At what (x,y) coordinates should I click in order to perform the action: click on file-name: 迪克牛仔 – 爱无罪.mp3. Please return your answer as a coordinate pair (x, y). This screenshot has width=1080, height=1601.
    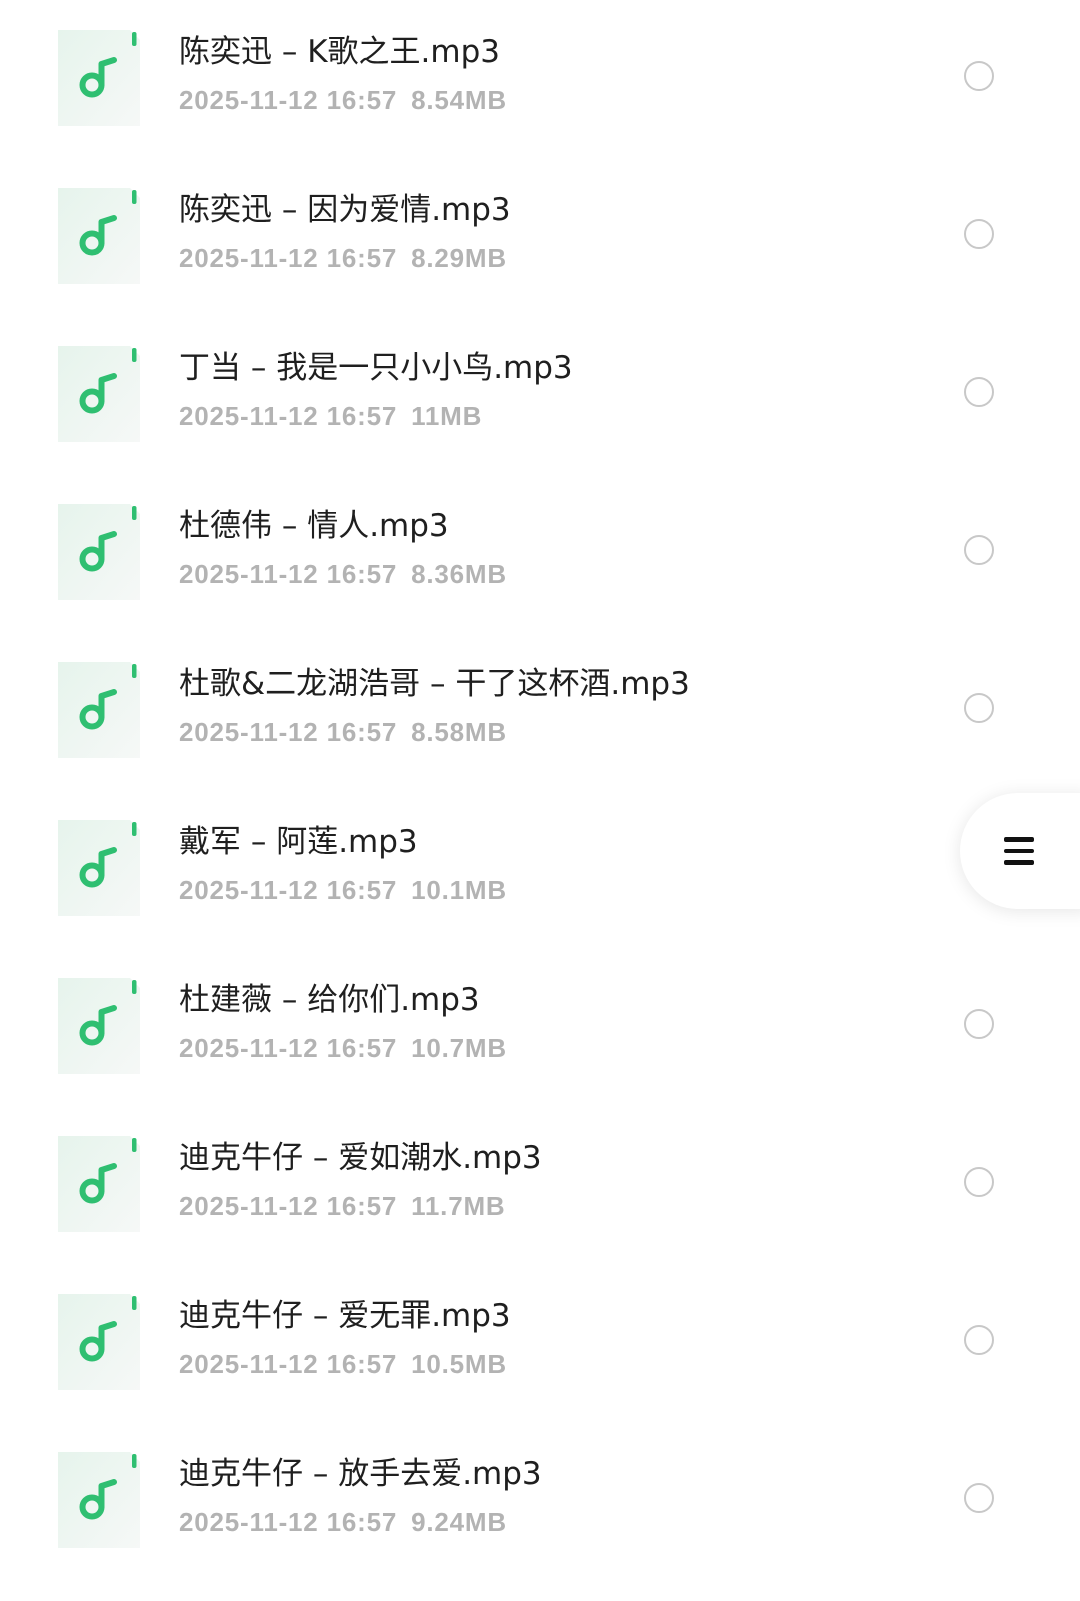
    Looking at the image, I should click on (345, 1316).